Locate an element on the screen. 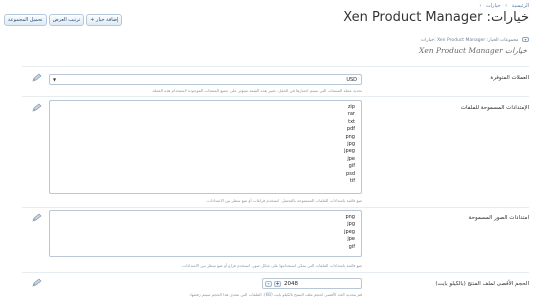  page-title: Xen Product Manager :خيارات is located at coordinates (436, 17).